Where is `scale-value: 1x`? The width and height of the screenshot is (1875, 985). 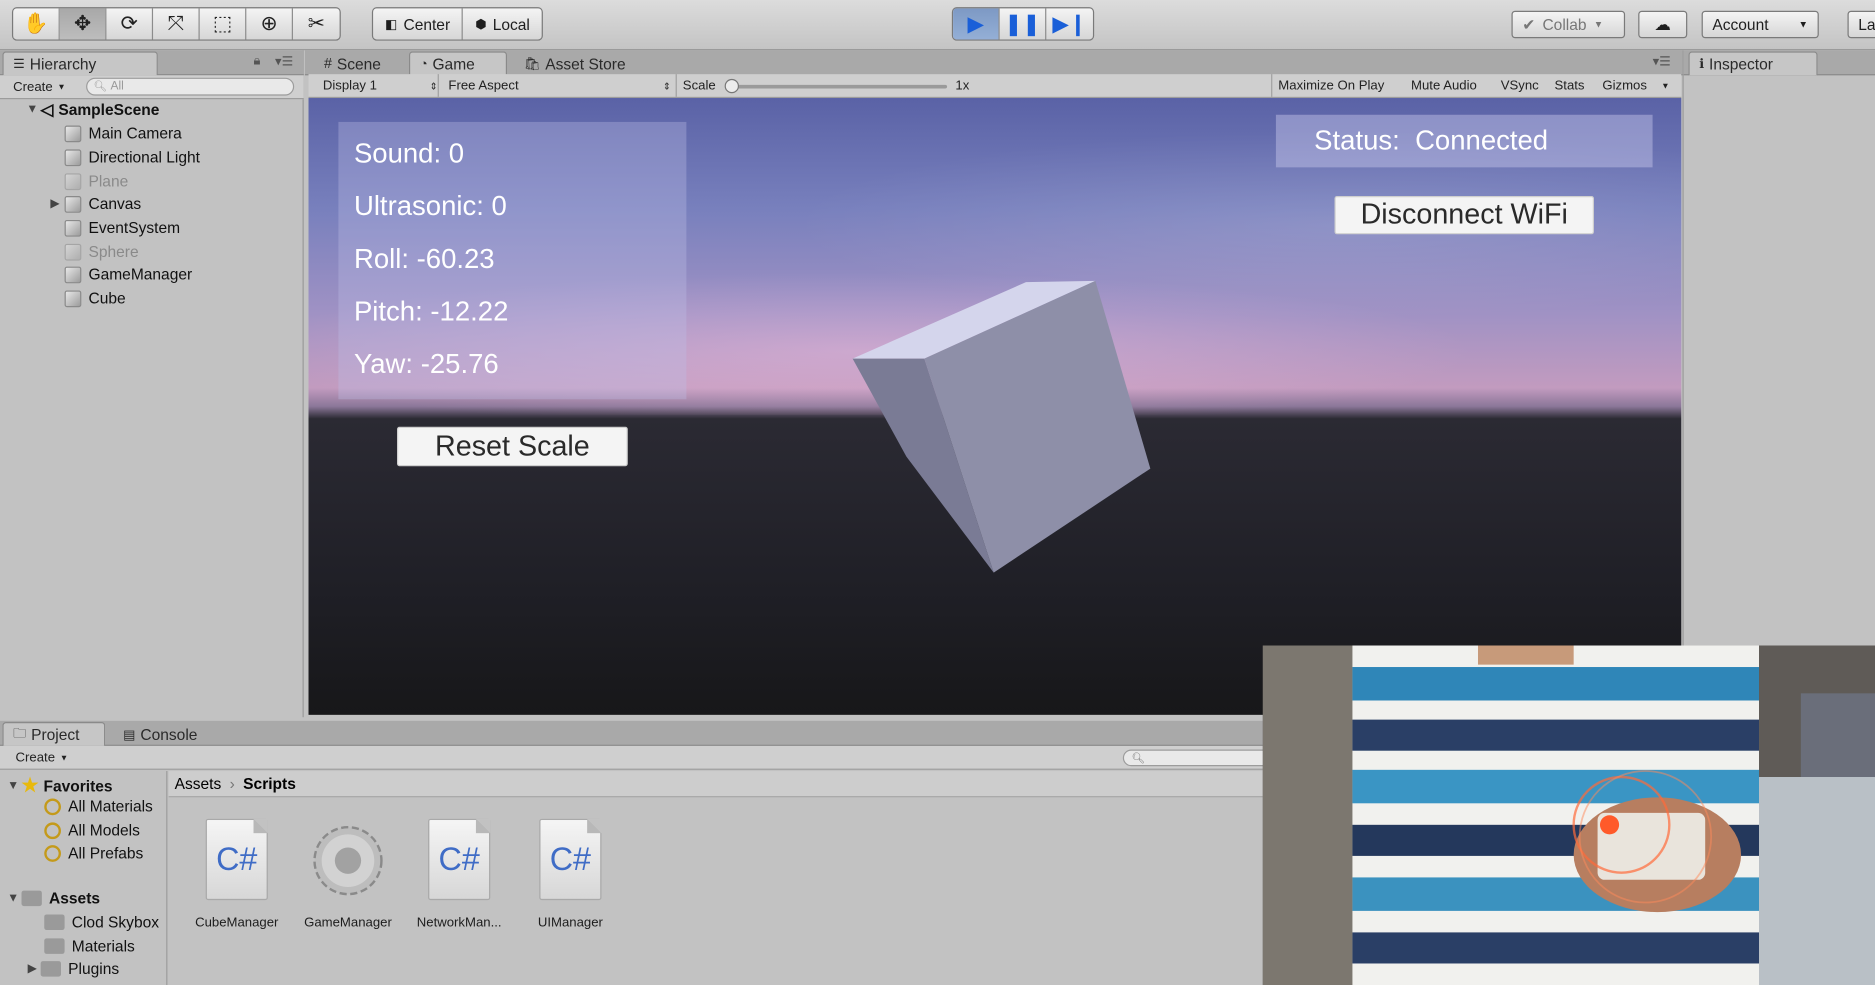 scale-value: 1x is located at coordinates (962, 86).